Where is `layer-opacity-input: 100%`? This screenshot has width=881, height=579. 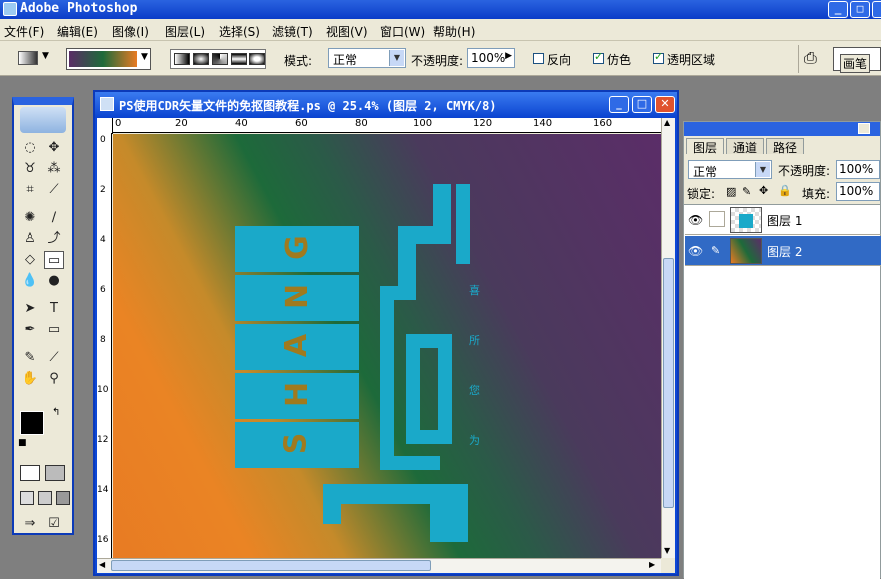
layer-opacity-input: 100% is located at coordinates (858, 169).